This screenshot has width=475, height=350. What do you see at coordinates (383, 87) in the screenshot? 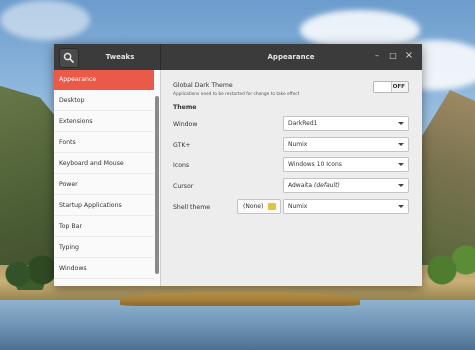
I see `toggle-knob` at bounding box center [383, 87].